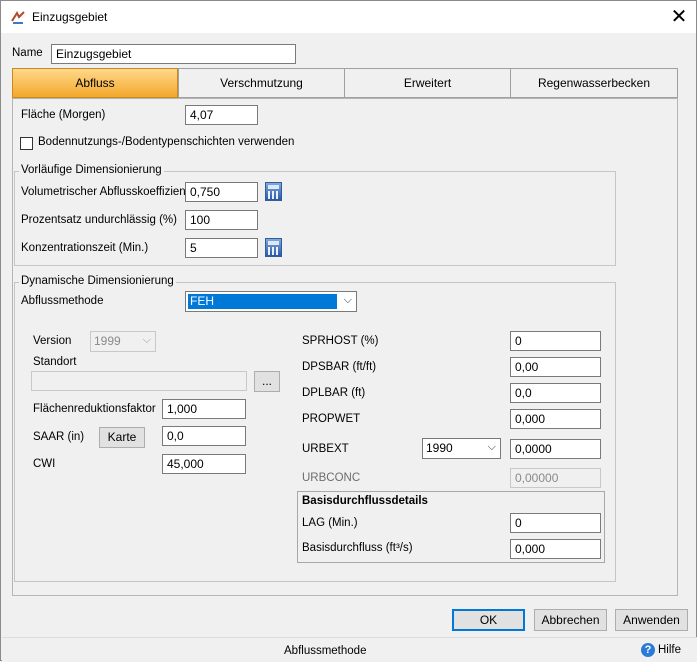 This screenshot has width=697, height=662. I want to click on name-label: Name, so click(27, 53).